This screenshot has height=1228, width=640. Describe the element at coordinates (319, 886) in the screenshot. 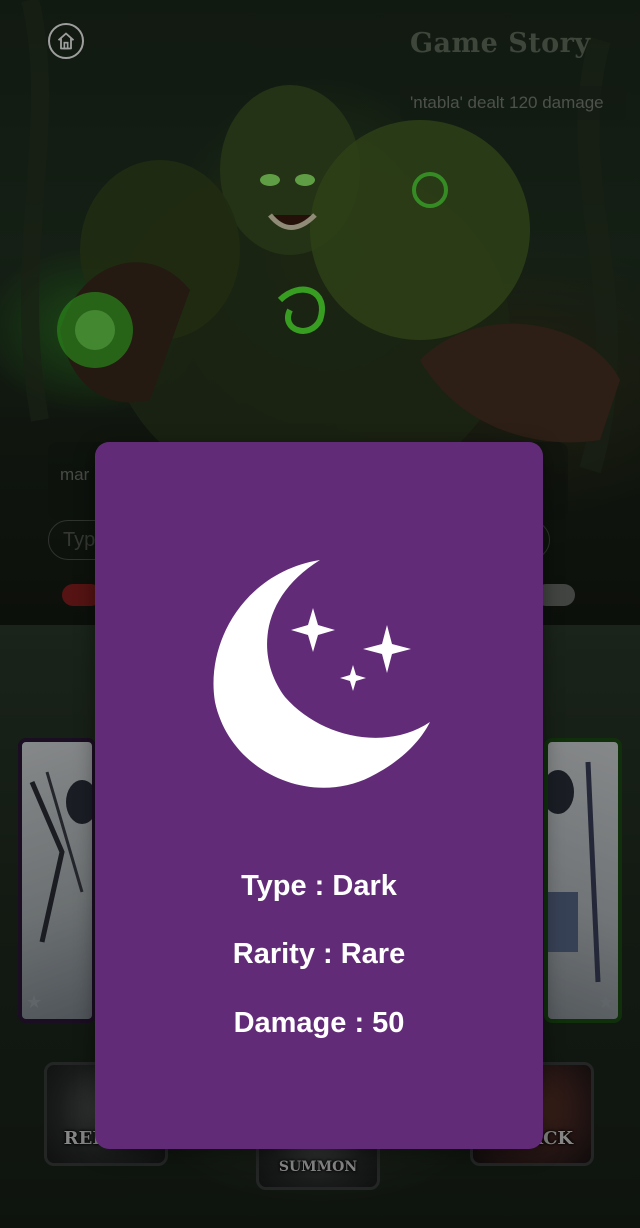

I see `card-type: Type : Dark` at that location.